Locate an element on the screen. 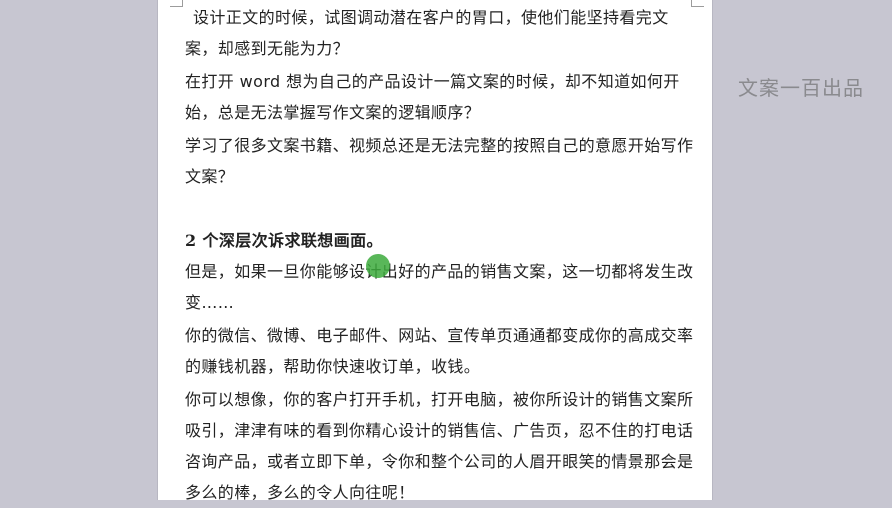  cursor-highlight-icon is located at coordinates (378, 266).